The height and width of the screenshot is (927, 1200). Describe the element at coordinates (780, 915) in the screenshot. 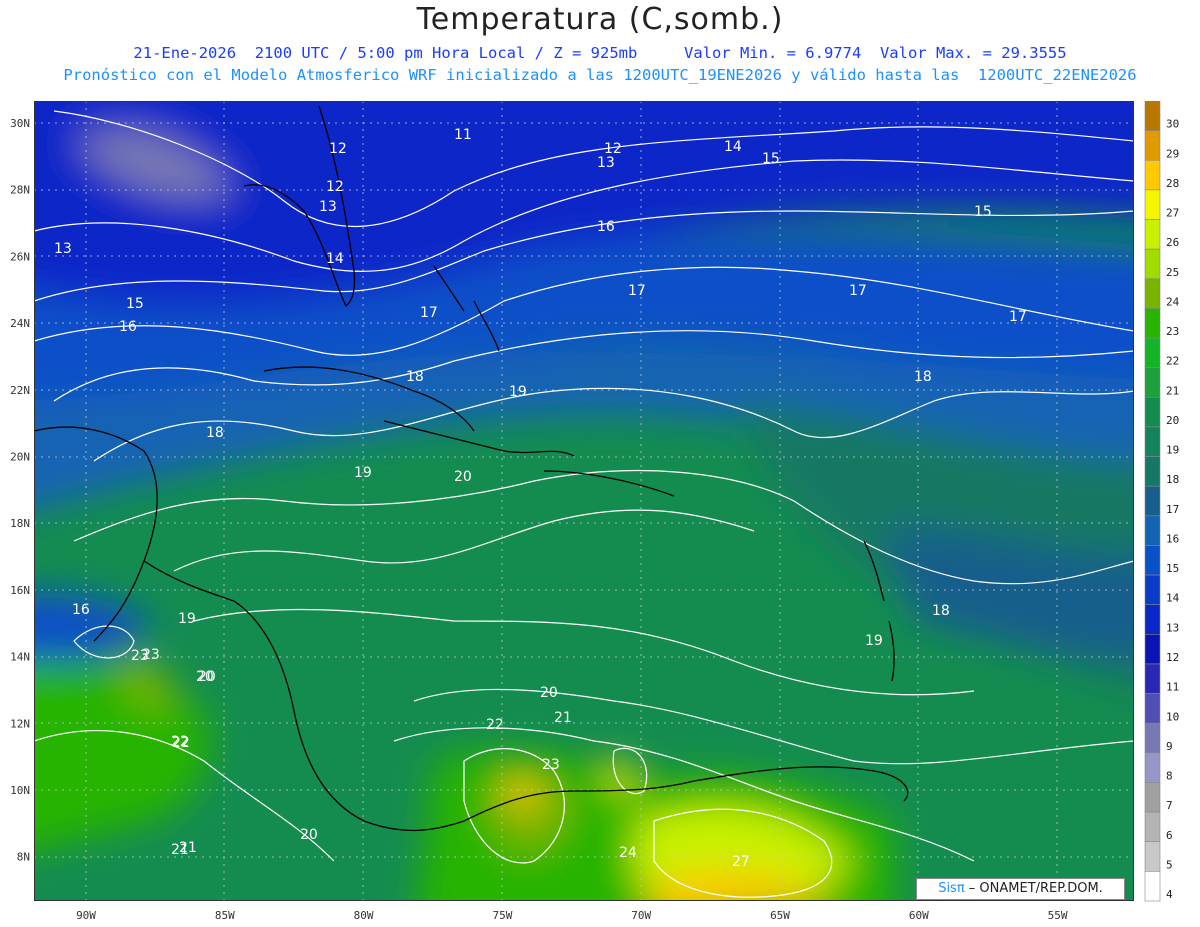

I see `lon-label: 65W` at that location.